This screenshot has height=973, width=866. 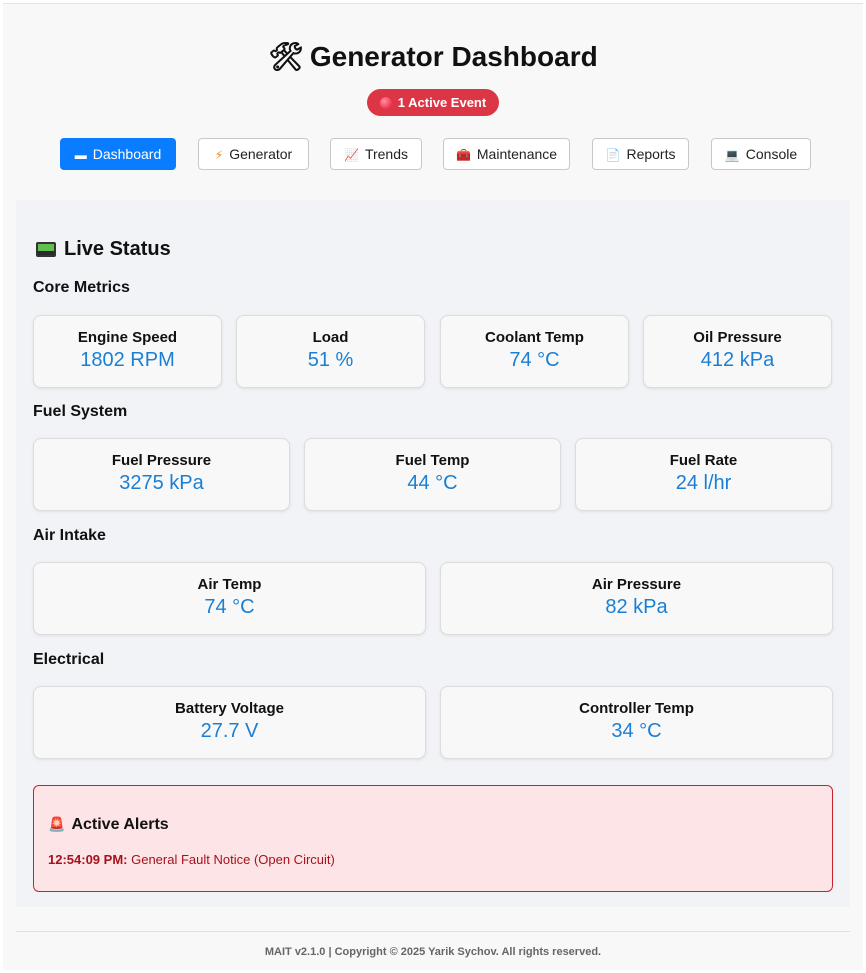 I want to click on section-title-electrical: Electrical, so click(x=69, y=659).